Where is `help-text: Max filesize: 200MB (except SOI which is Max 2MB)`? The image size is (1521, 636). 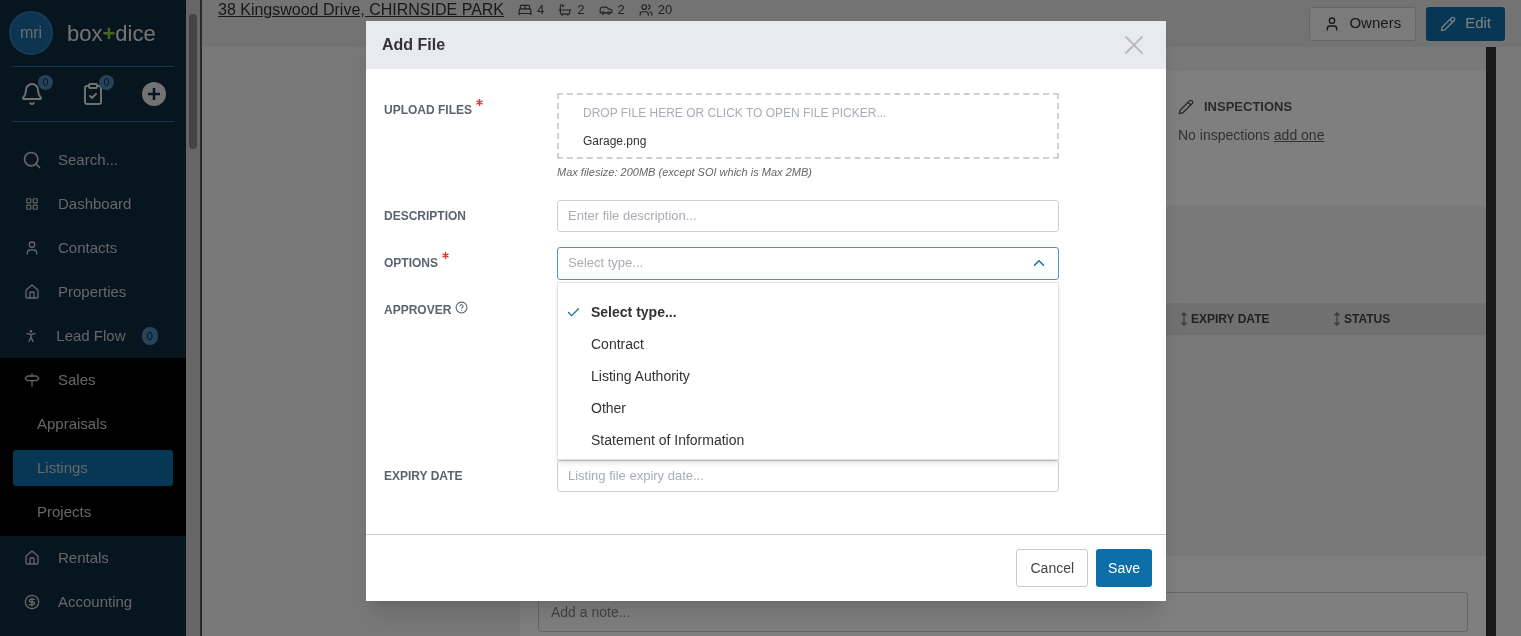
help-text: Max filesize: 200MB (except SOI which is Max 2MB) is located at coordinates (685, 172).